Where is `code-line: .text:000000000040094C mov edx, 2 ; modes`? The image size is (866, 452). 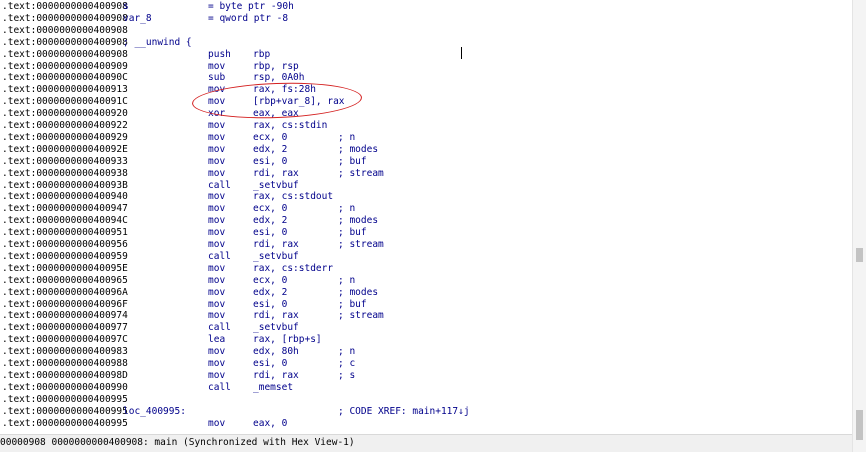
code-line: .text:000000000040094C mov edx, 2 ; modes is located at coordinates (426, 221).